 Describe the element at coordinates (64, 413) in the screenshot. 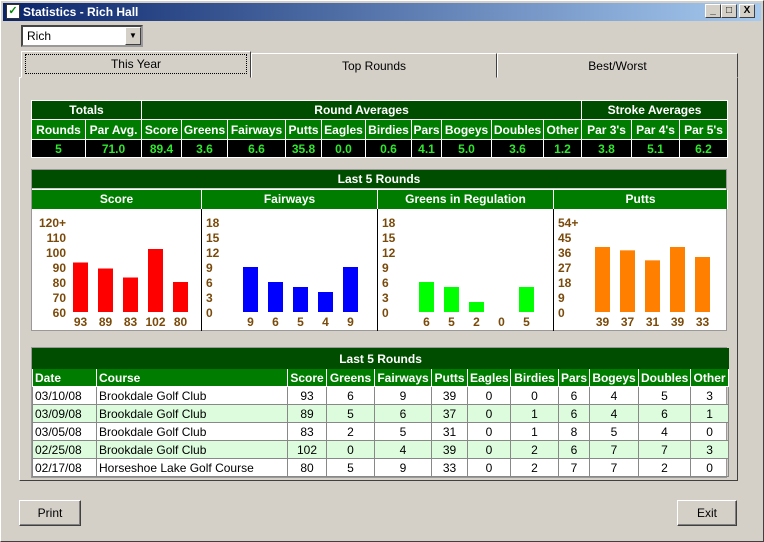

I see `table-cell: 03/09/08` at that location.